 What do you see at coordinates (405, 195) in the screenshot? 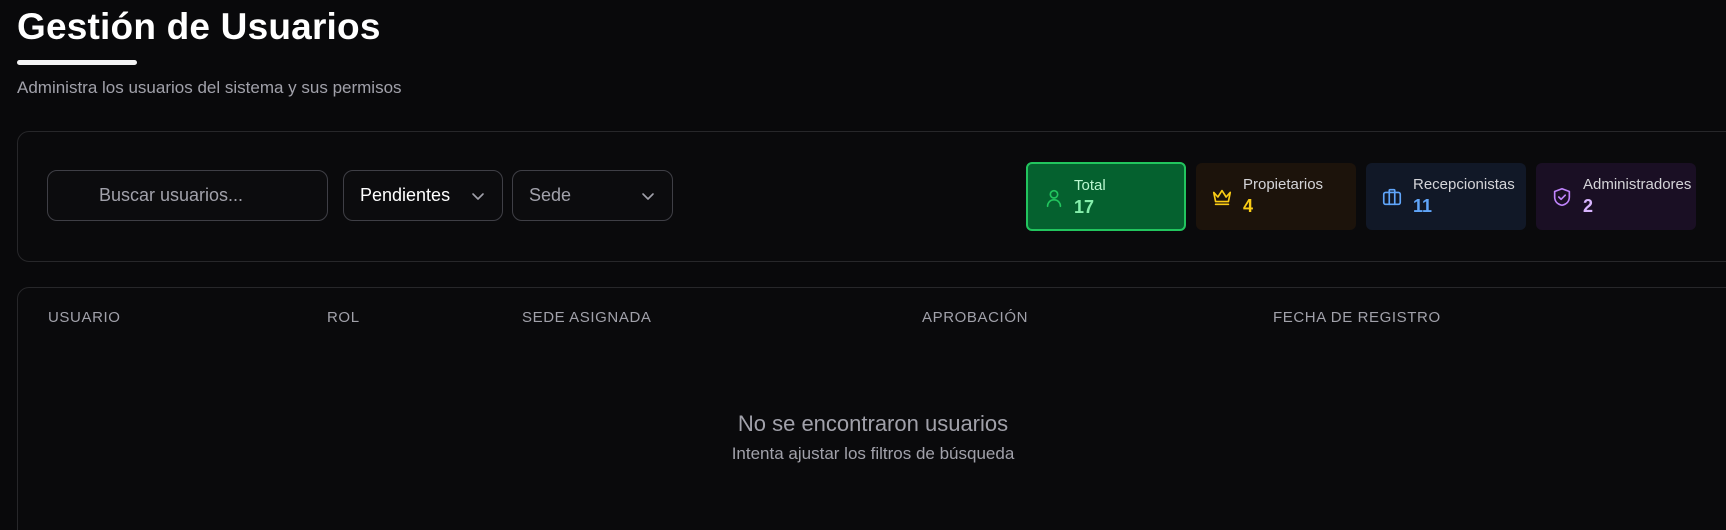
I see `status-filter-value: Pendientes` at bounding box center [405, 195].